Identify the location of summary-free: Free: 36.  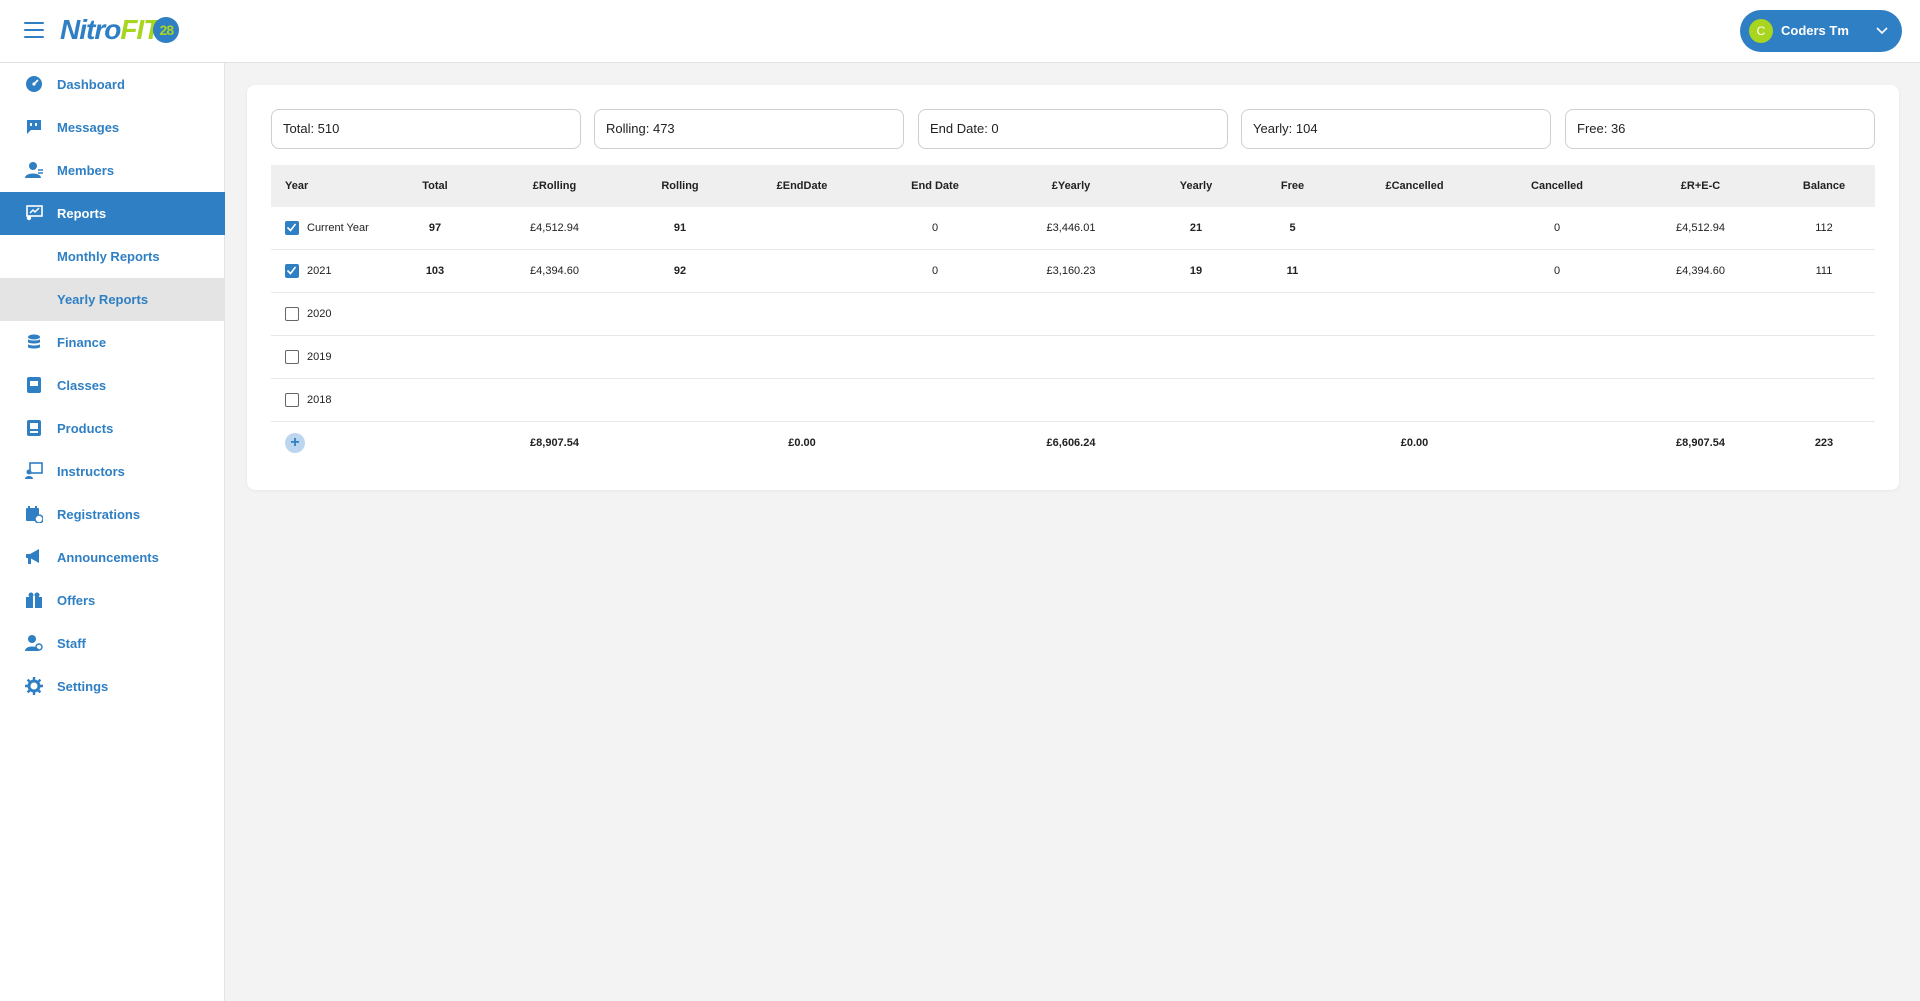
(1720, 129).